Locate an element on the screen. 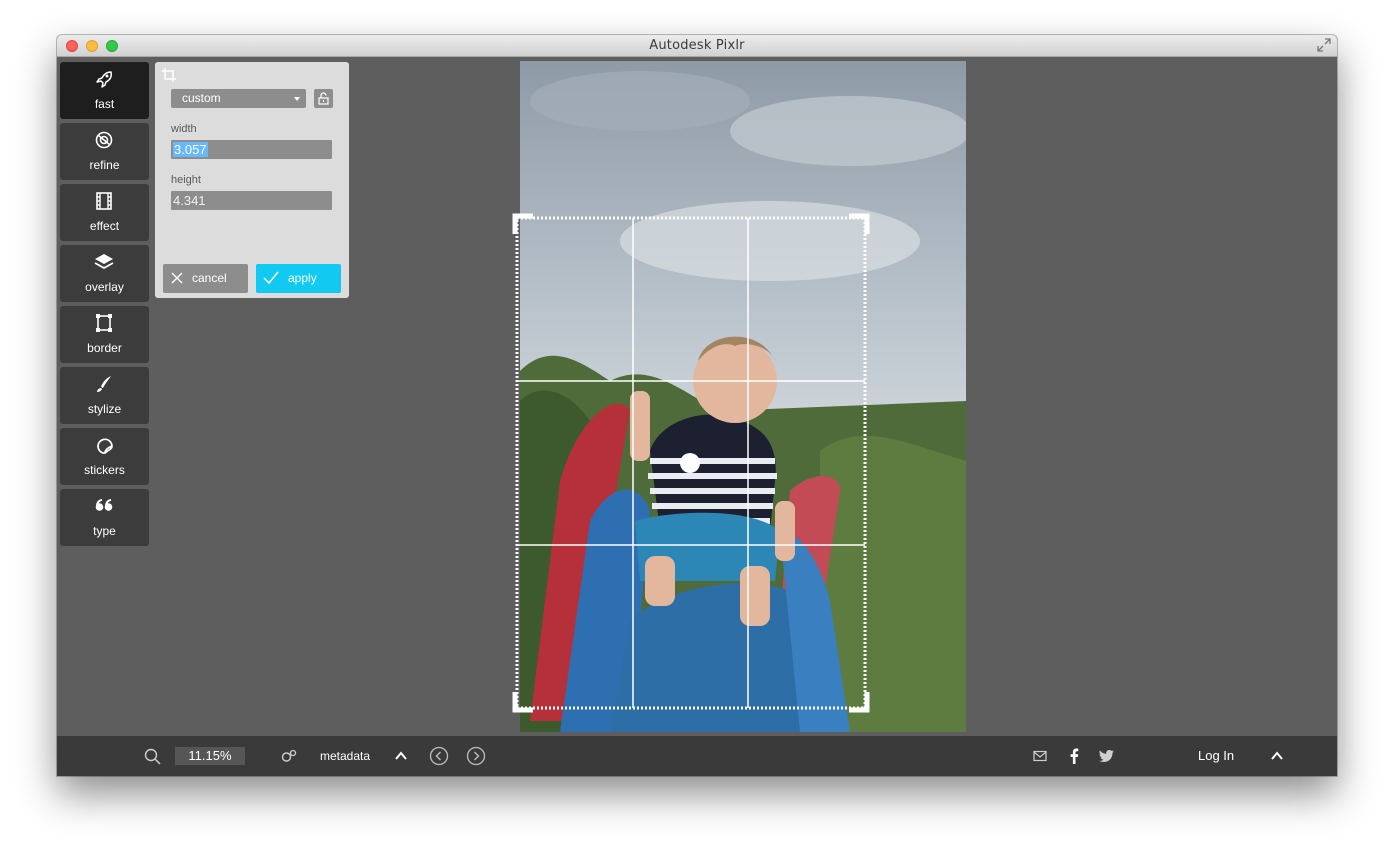  width-label: width is located at coordinates (184, 129).